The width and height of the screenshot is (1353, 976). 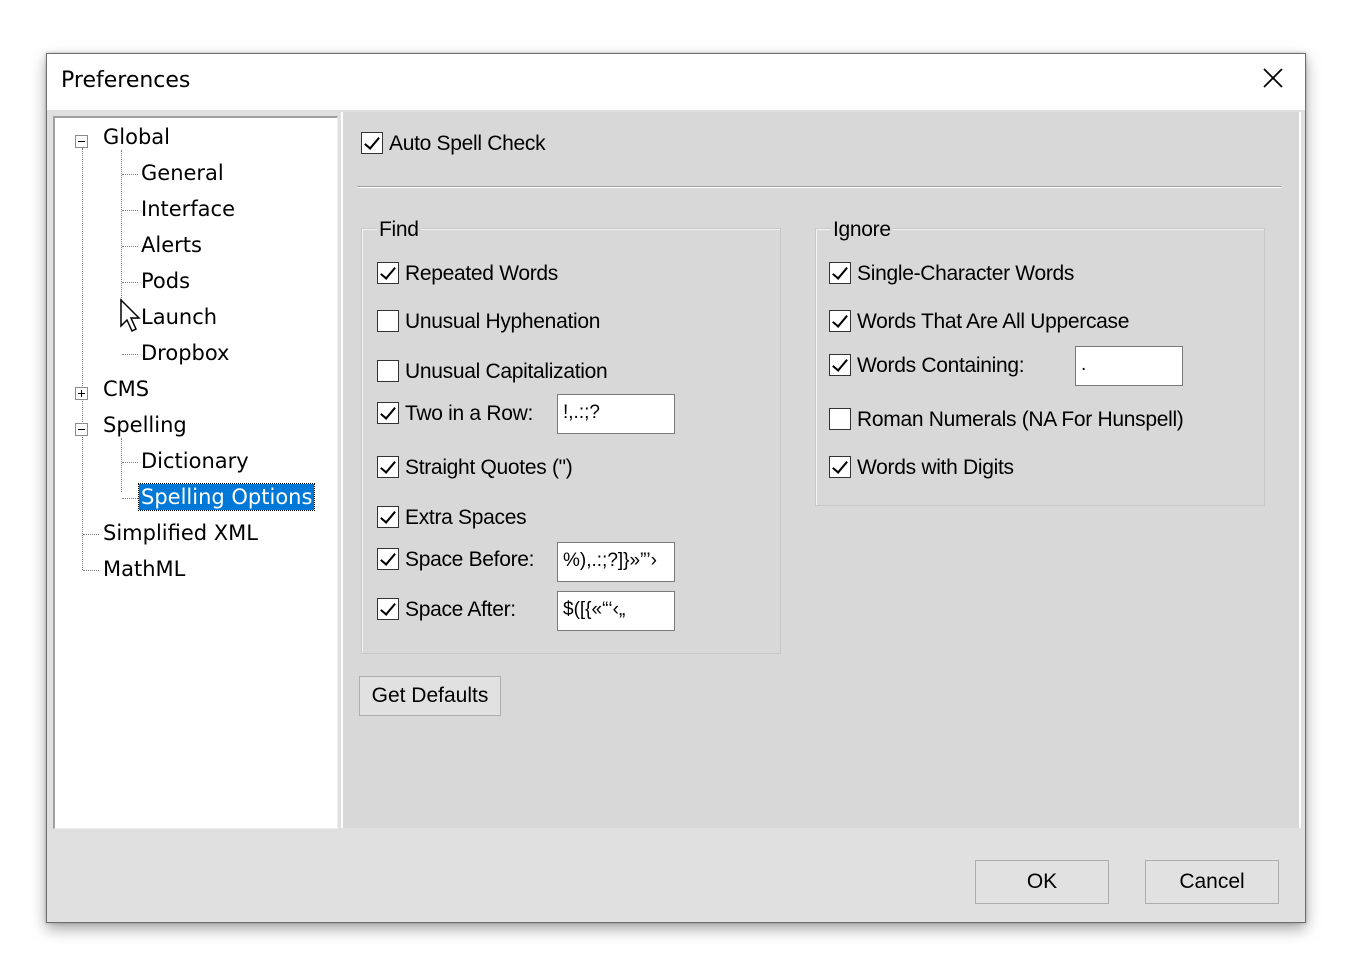 I want to click on tree-item-pods: Pods, so click(x=165, y=281).